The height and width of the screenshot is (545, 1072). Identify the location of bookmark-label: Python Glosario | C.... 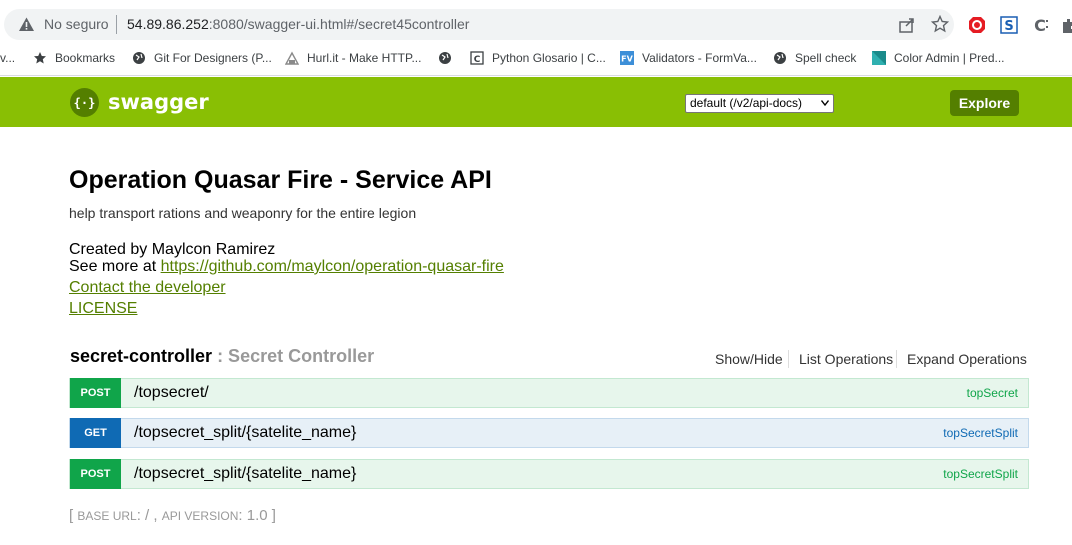
(549, 58).